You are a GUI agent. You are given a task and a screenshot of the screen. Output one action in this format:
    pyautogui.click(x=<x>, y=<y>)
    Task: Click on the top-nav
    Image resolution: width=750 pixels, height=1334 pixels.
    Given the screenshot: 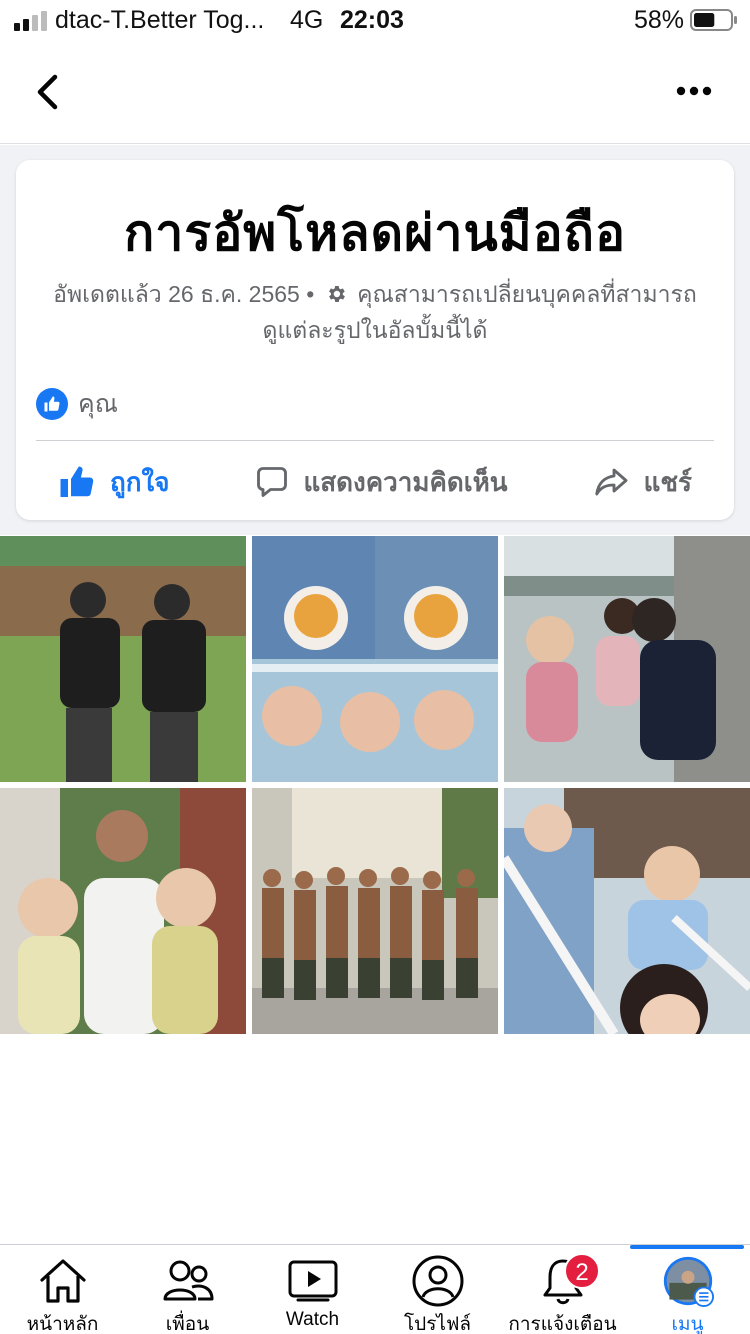 What is the action you would take?
    pyautogui.click(x=375, y=94)
    